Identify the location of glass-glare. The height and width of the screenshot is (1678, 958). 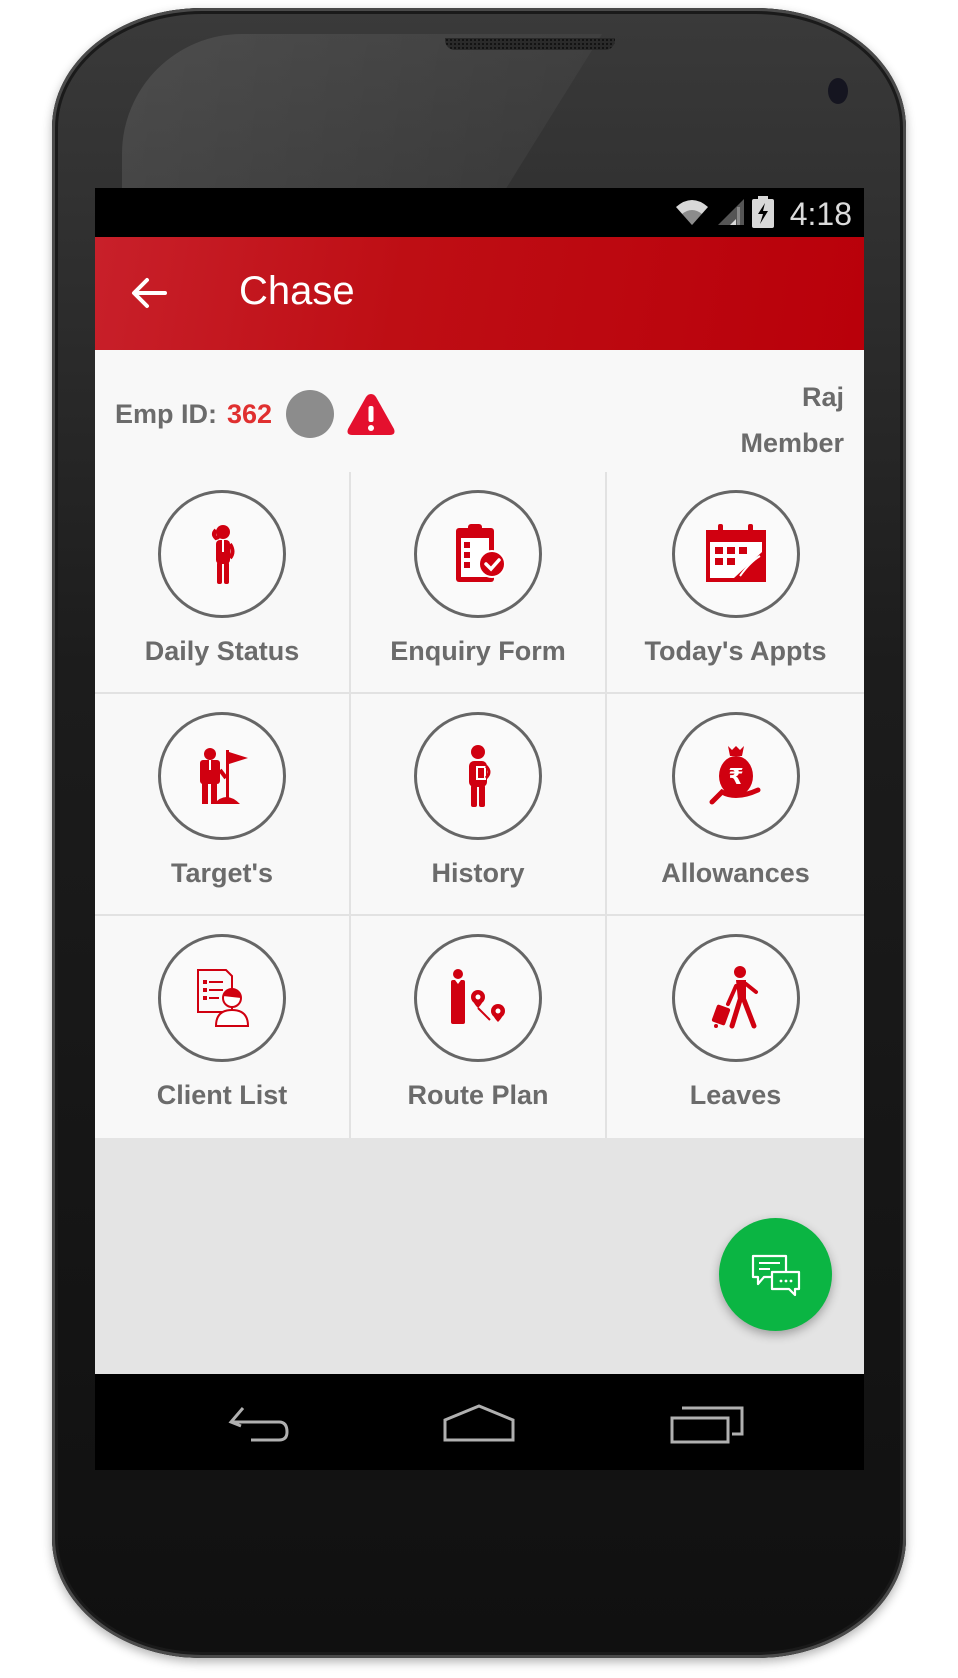
(362, 119).